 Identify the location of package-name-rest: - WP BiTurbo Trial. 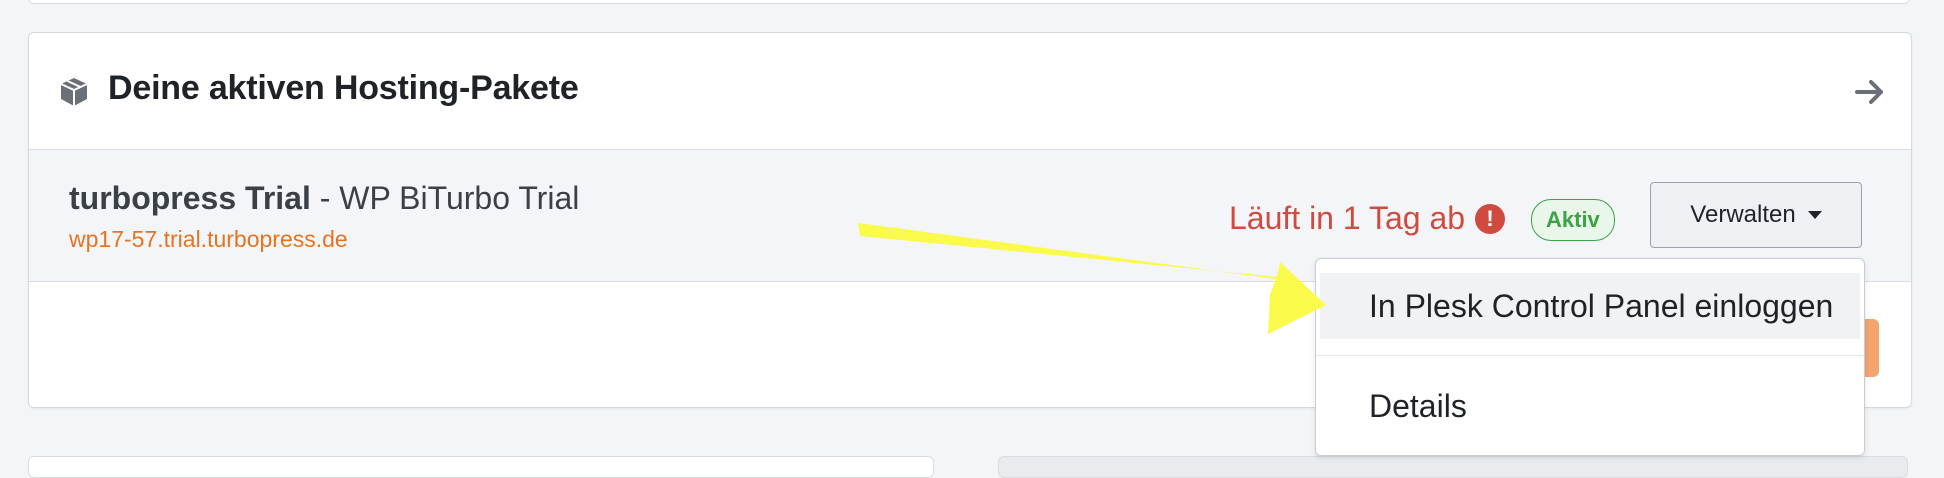
(445, 198).